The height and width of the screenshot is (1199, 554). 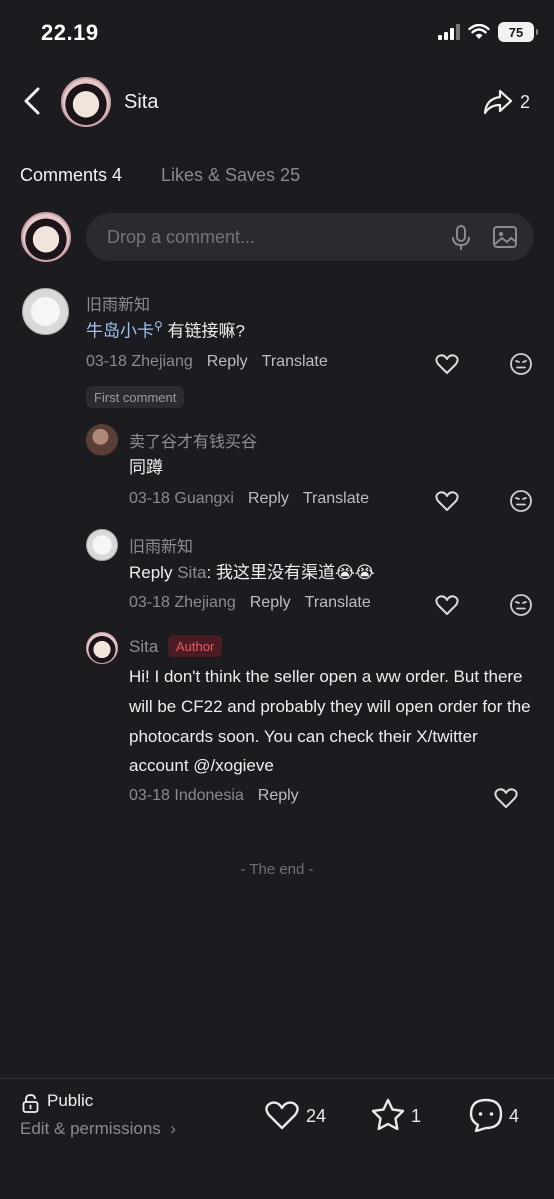 I want to click on mention-search-icon: ⚲, so click(x=158, y=326).